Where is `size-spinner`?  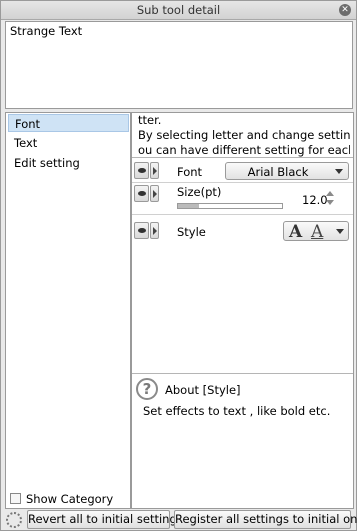 size-spinner is located at coordinates (330, 199).